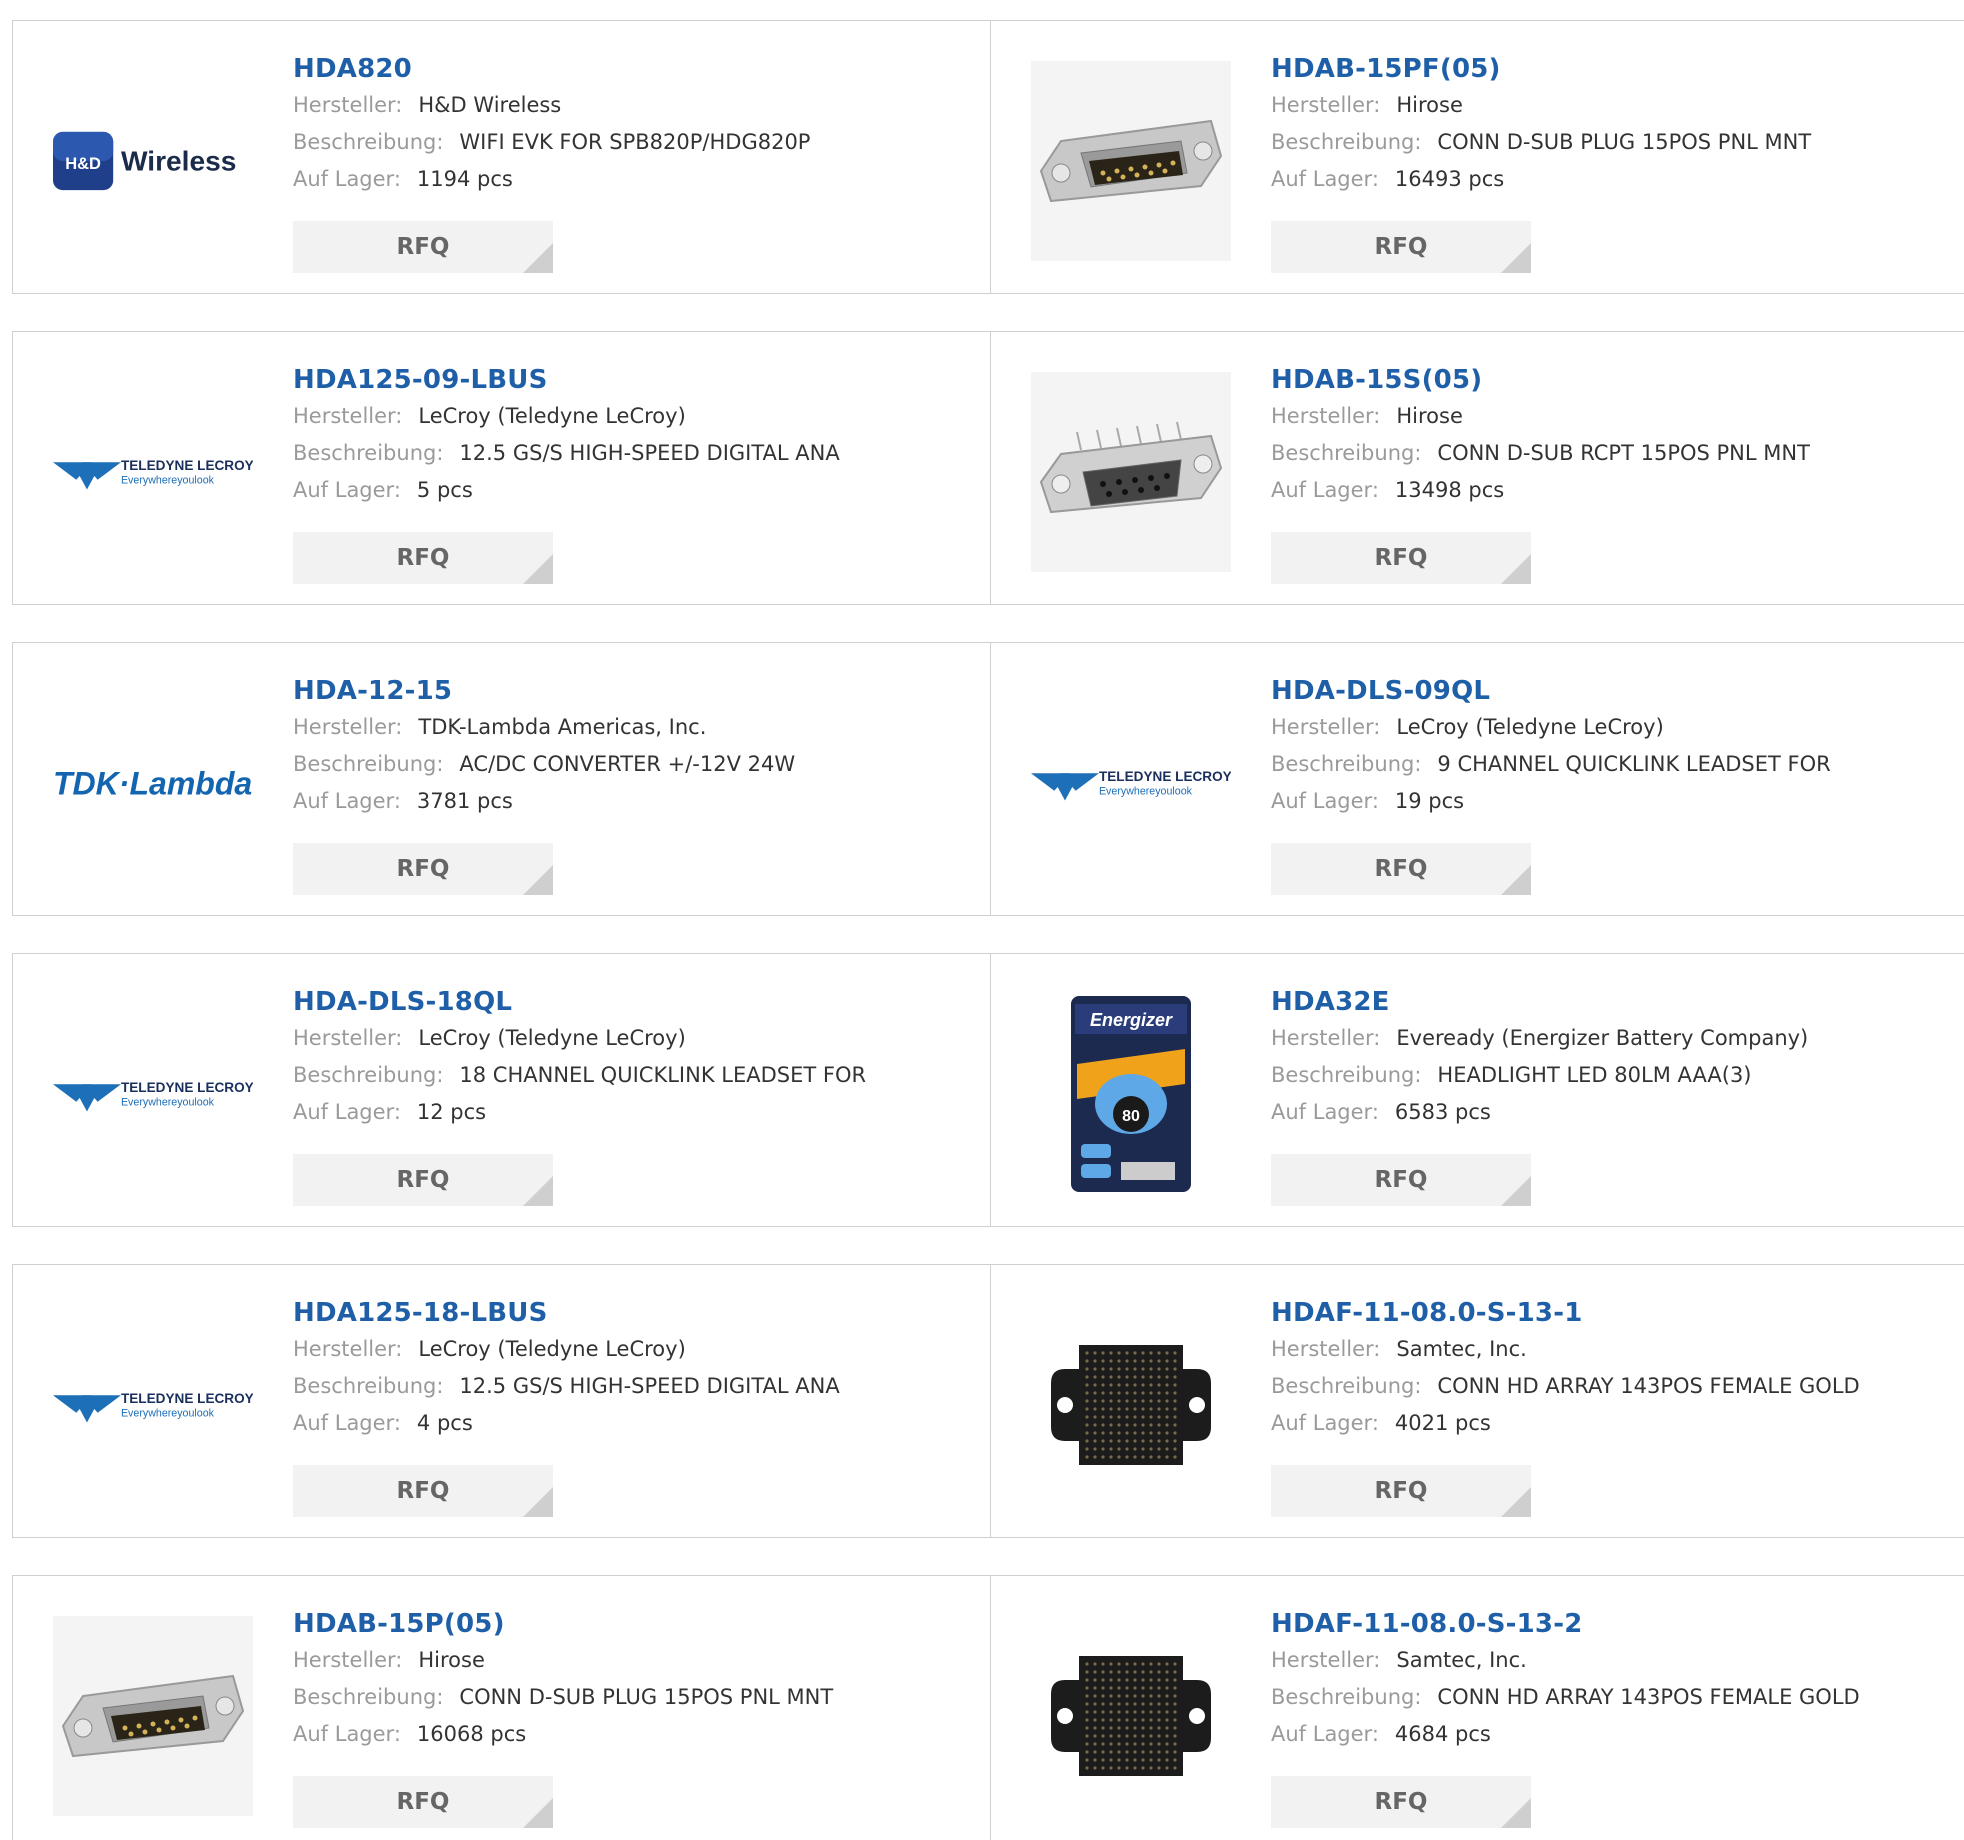  What do you see at coordinates (1539, 1002) in the screenshot?
I see `part-number-link: HDA32E` at bounding box center [1539, 1002].